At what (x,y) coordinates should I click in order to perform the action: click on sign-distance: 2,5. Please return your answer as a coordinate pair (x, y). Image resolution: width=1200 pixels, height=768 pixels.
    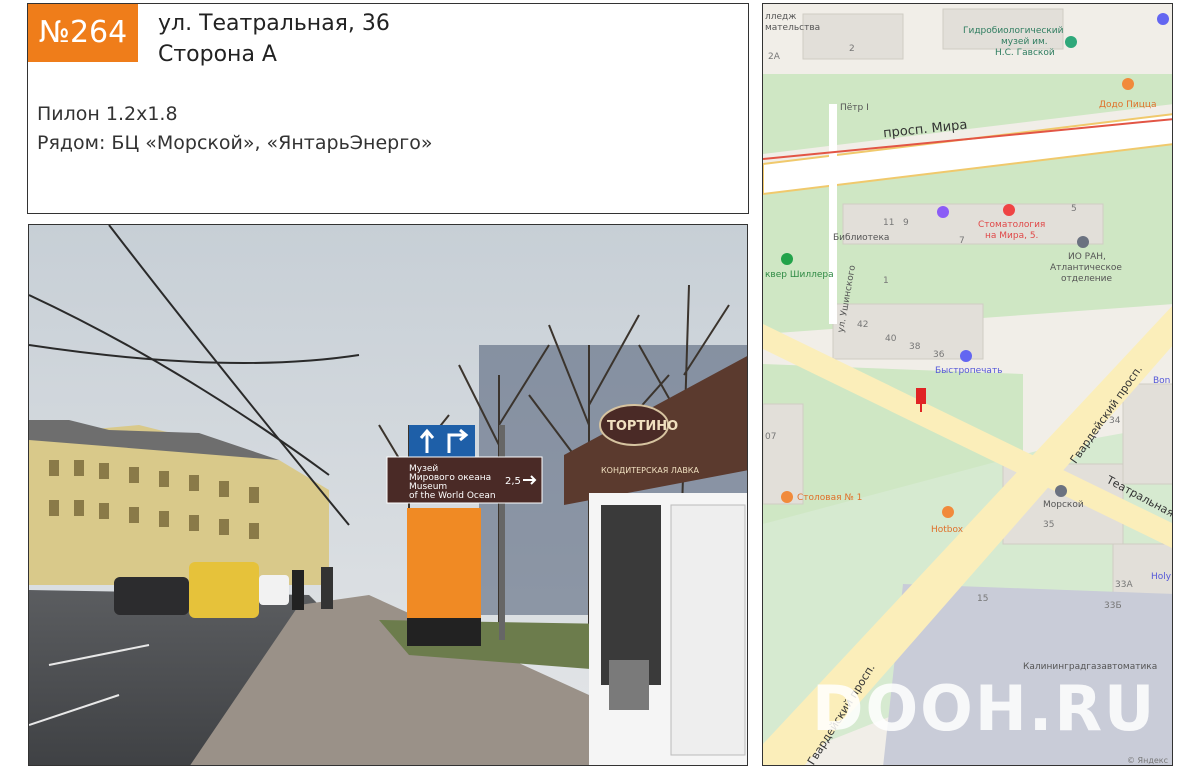
    Looking at the image, I should click on (513, 481).